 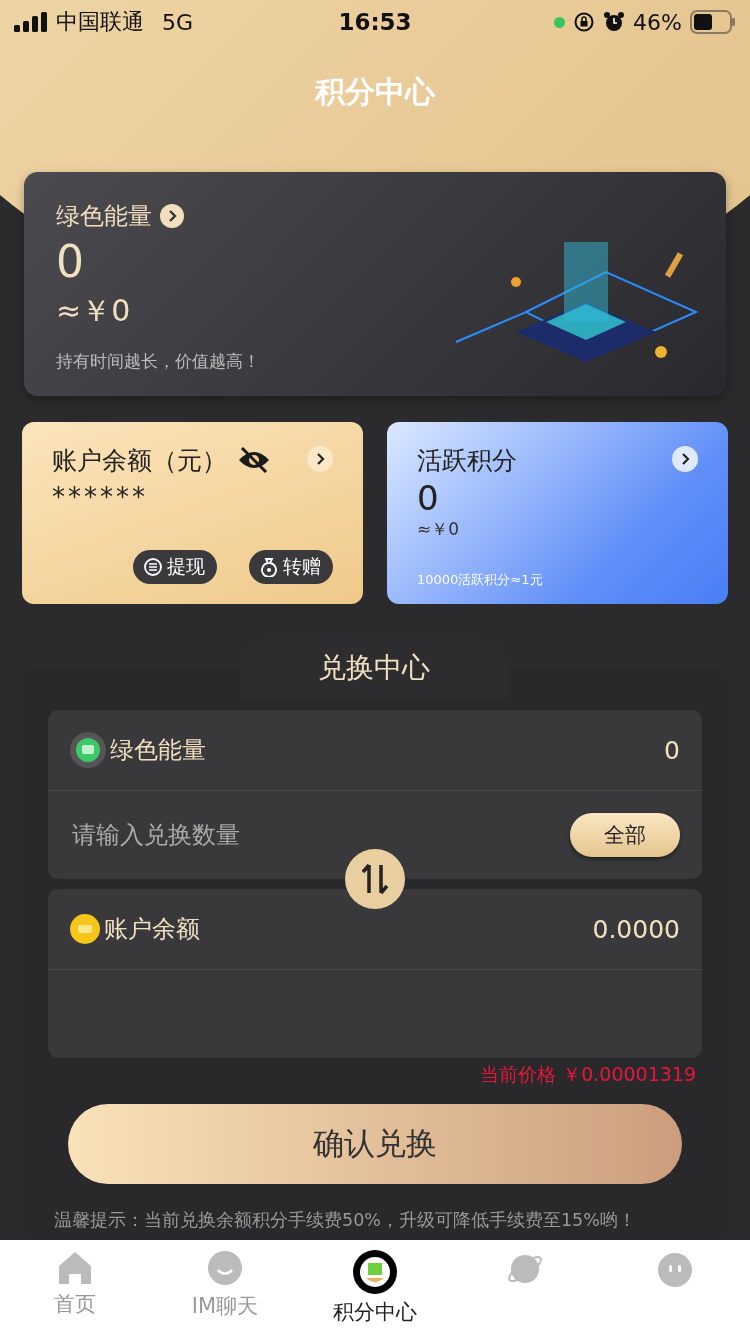 What do you see at coordinates (158, 750) in the screenshot?
I see `currency-name: 绿色能量` at bounding box center [158, 750].